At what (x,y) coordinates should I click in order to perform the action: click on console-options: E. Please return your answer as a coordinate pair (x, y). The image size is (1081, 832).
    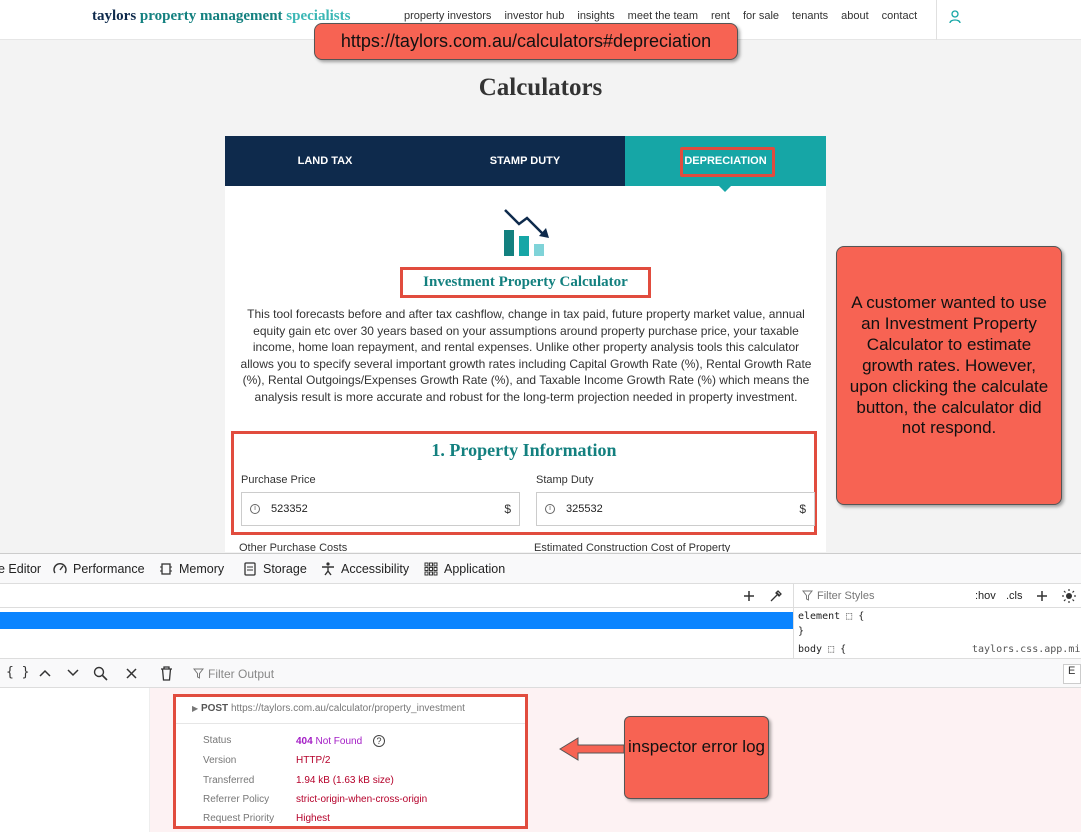
    Looking at the image, I should click on (1072, 674).